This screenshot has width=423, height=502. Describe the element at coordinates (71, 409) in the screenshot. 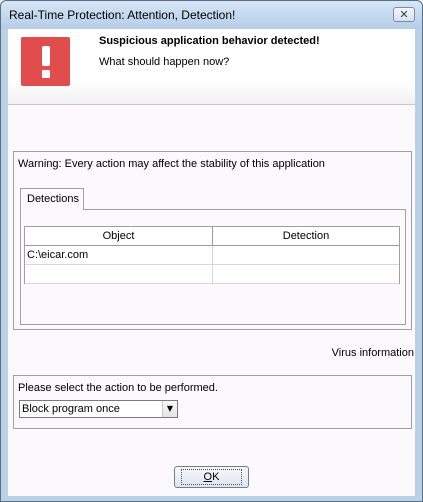

I see `action-select-value: Block program once` at that location.